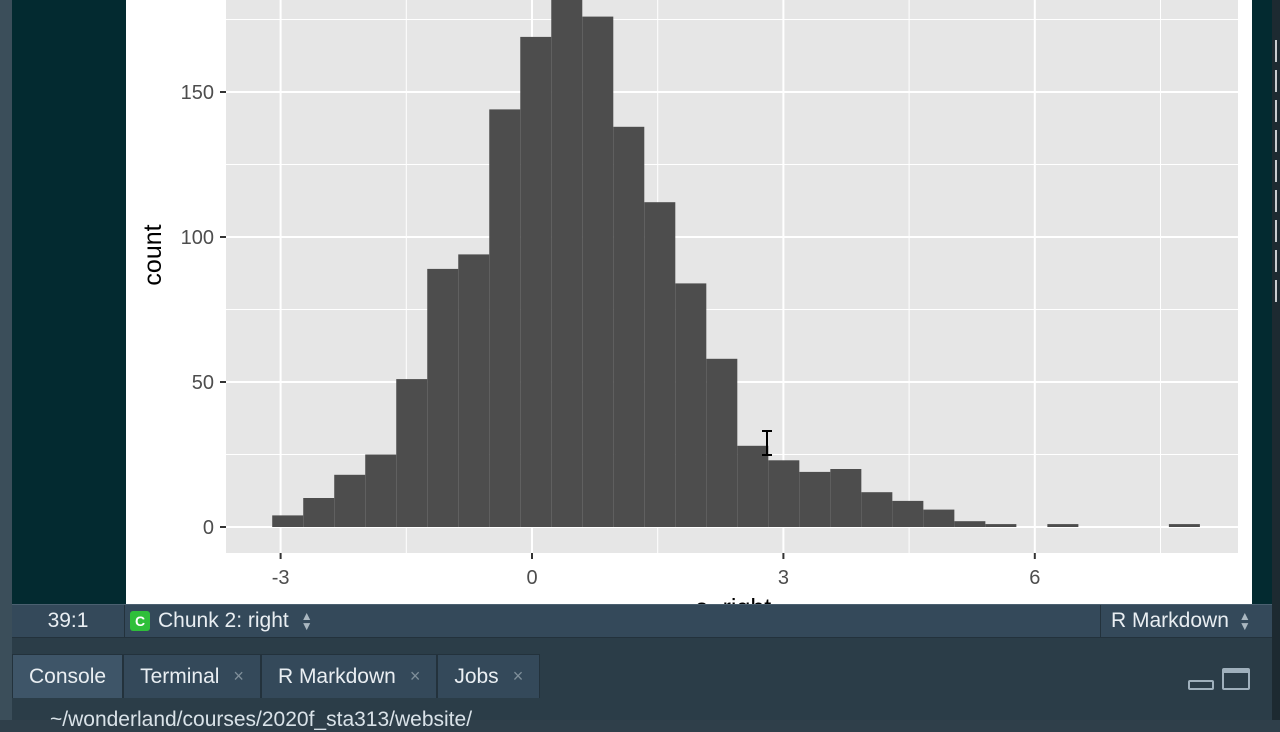 Image resolution: width=1280 pixels, height=732 pixels. Describe the element at coordinates (1034, 578) in the screenshot. I see `x-tick-label: 6` at that location.